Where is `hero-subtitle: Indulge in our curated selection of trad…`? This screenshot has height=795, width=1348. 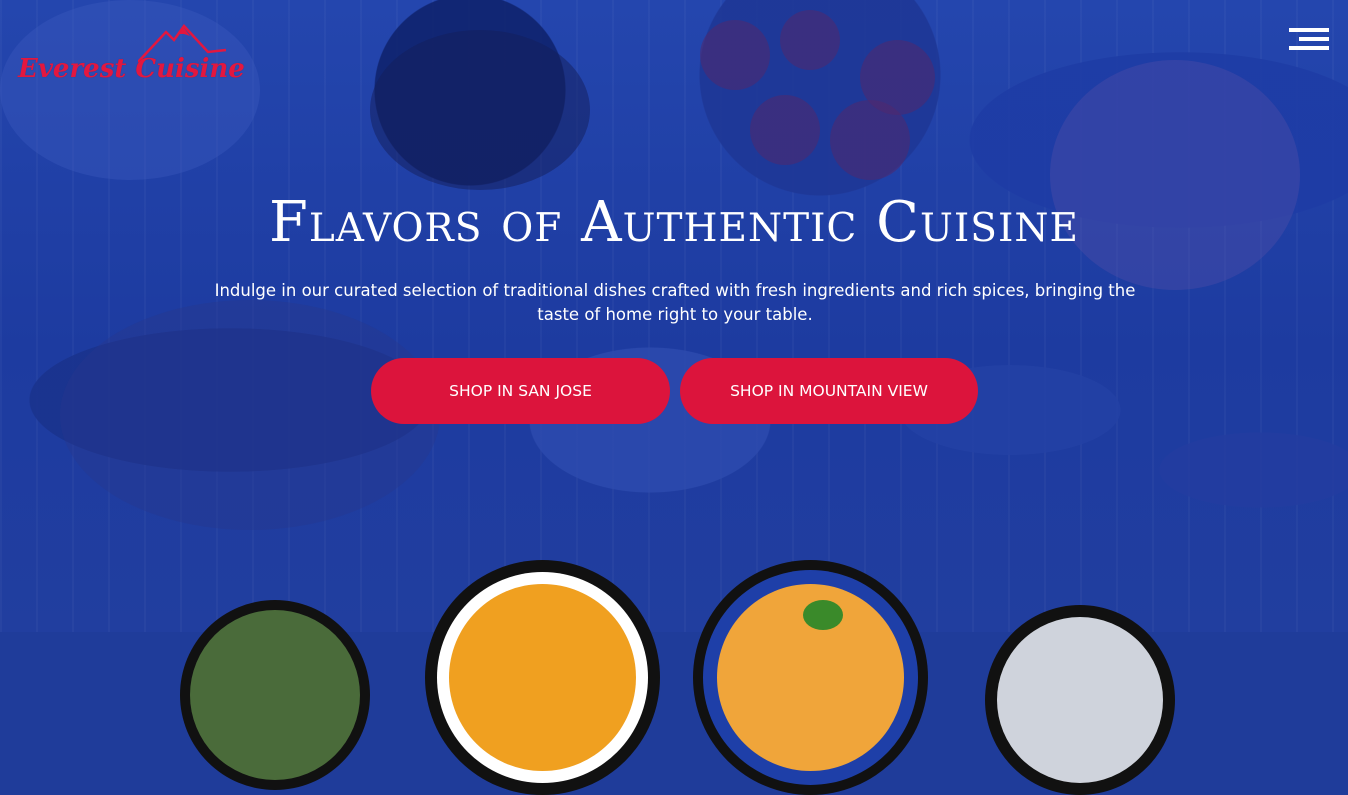 hero-subtitle: Indulge in our curated selection of trad… is located at coordinates (675, 302).